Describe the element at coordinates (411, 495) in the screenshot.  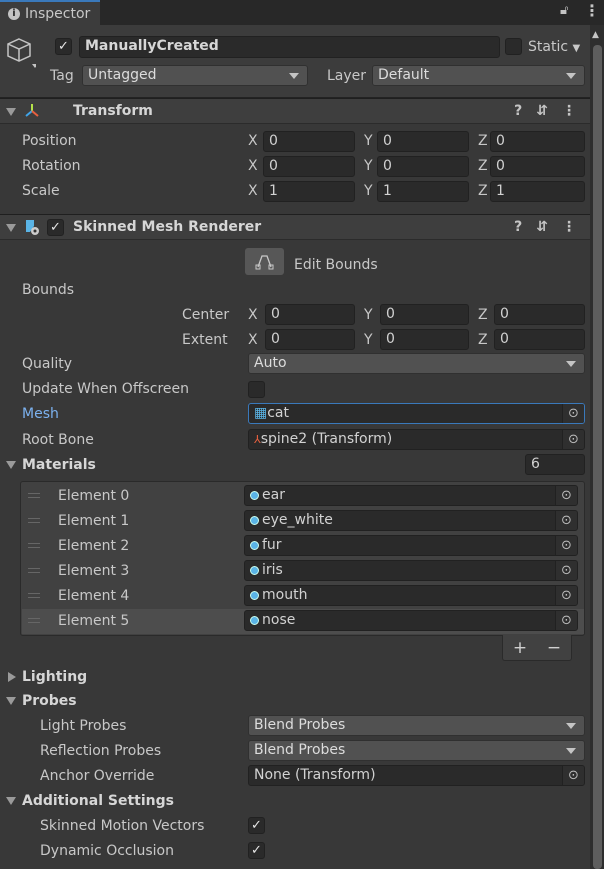
I see `material-object-field: ear ⊙` at that location.